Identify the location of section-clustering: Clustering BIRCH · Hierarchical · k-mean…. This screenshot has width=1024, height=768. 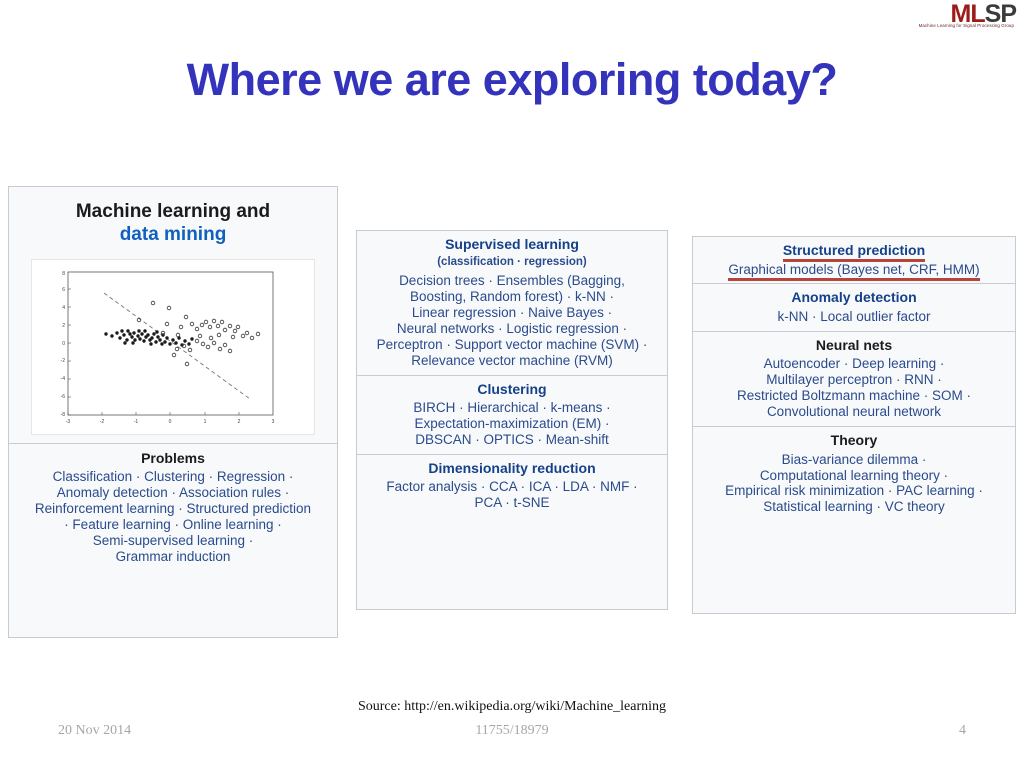
(512, 414).